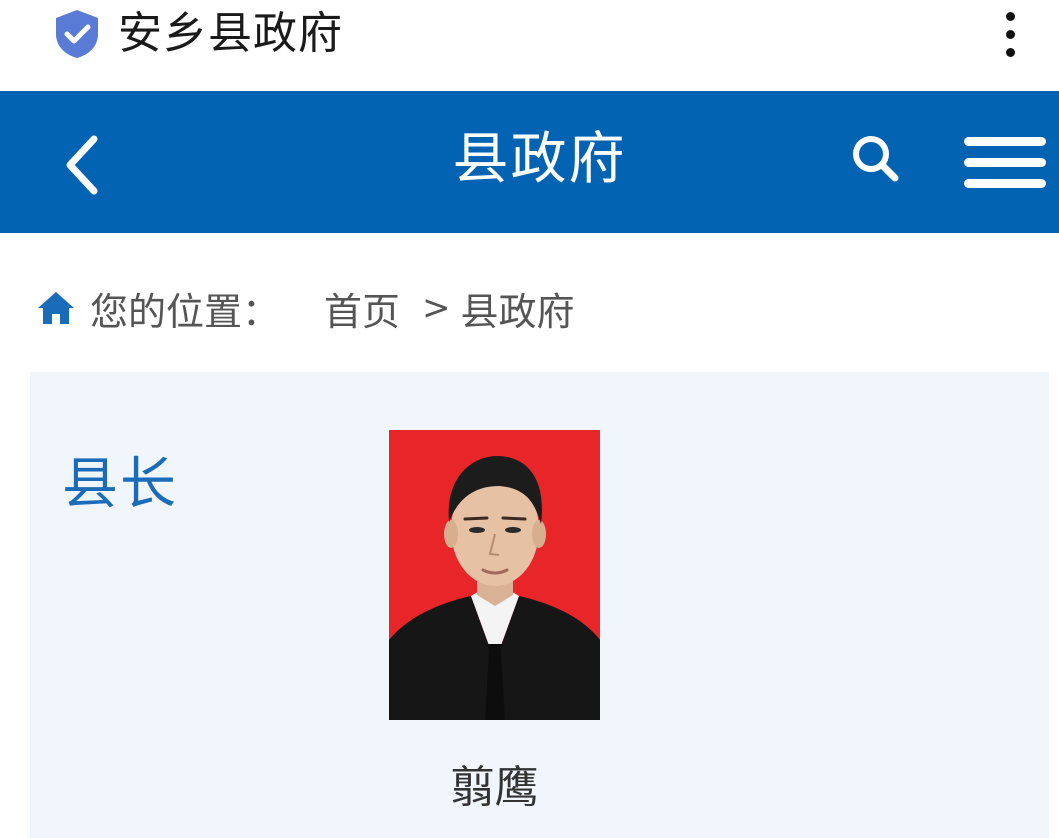  Describe the element at coordinates (230, 33) in the screenshot. I see `site-title: 安乡县政府` at that location.